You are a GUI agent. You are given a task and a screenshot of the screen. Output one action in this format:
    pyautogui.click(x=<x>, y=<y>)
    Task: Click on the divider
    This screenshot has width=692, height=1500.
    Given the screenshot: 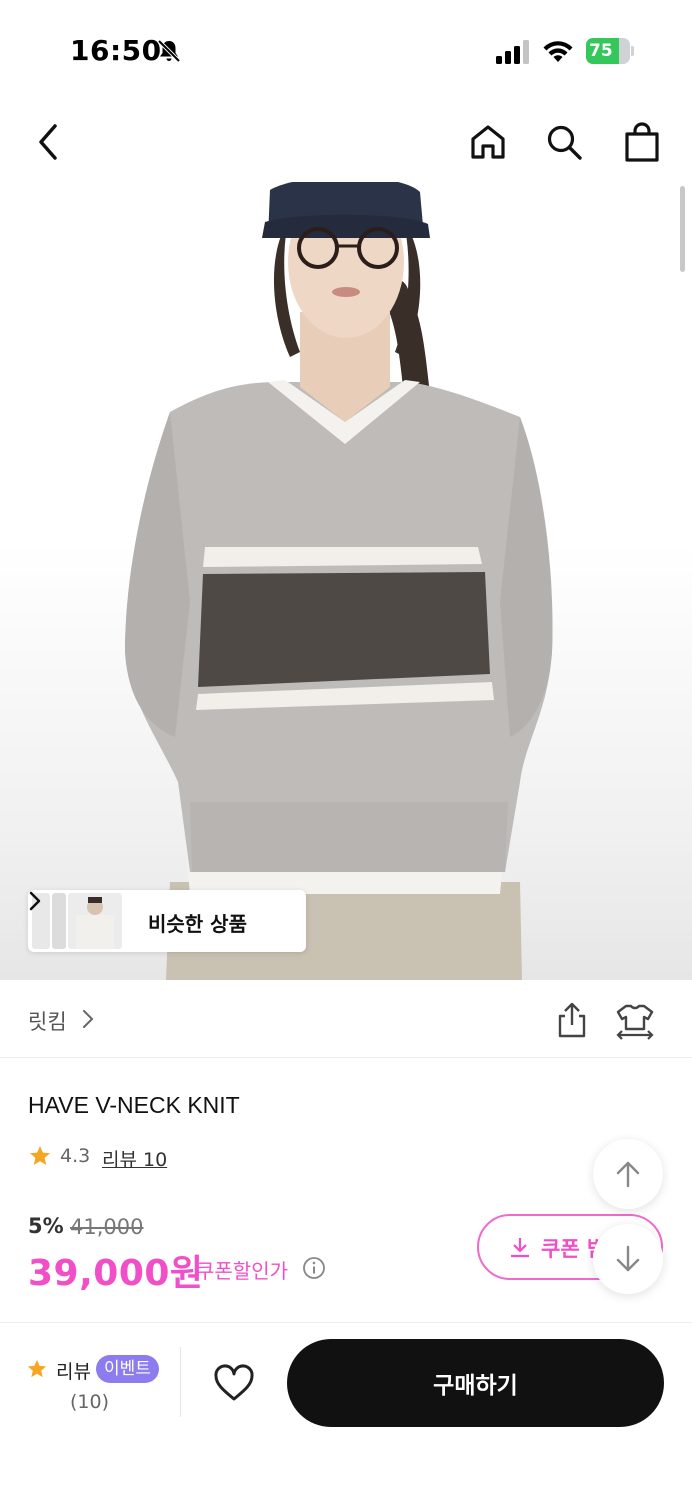 What is the action you would take?
    pyautogui.click(x=180, y=1382)
    